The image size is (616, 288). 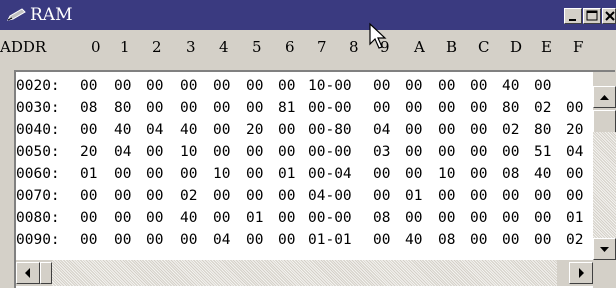 What do you see at coordinates (381, 152) in the screenshot?
I see `byte-cell: 03` at bounding box center [381, 152].